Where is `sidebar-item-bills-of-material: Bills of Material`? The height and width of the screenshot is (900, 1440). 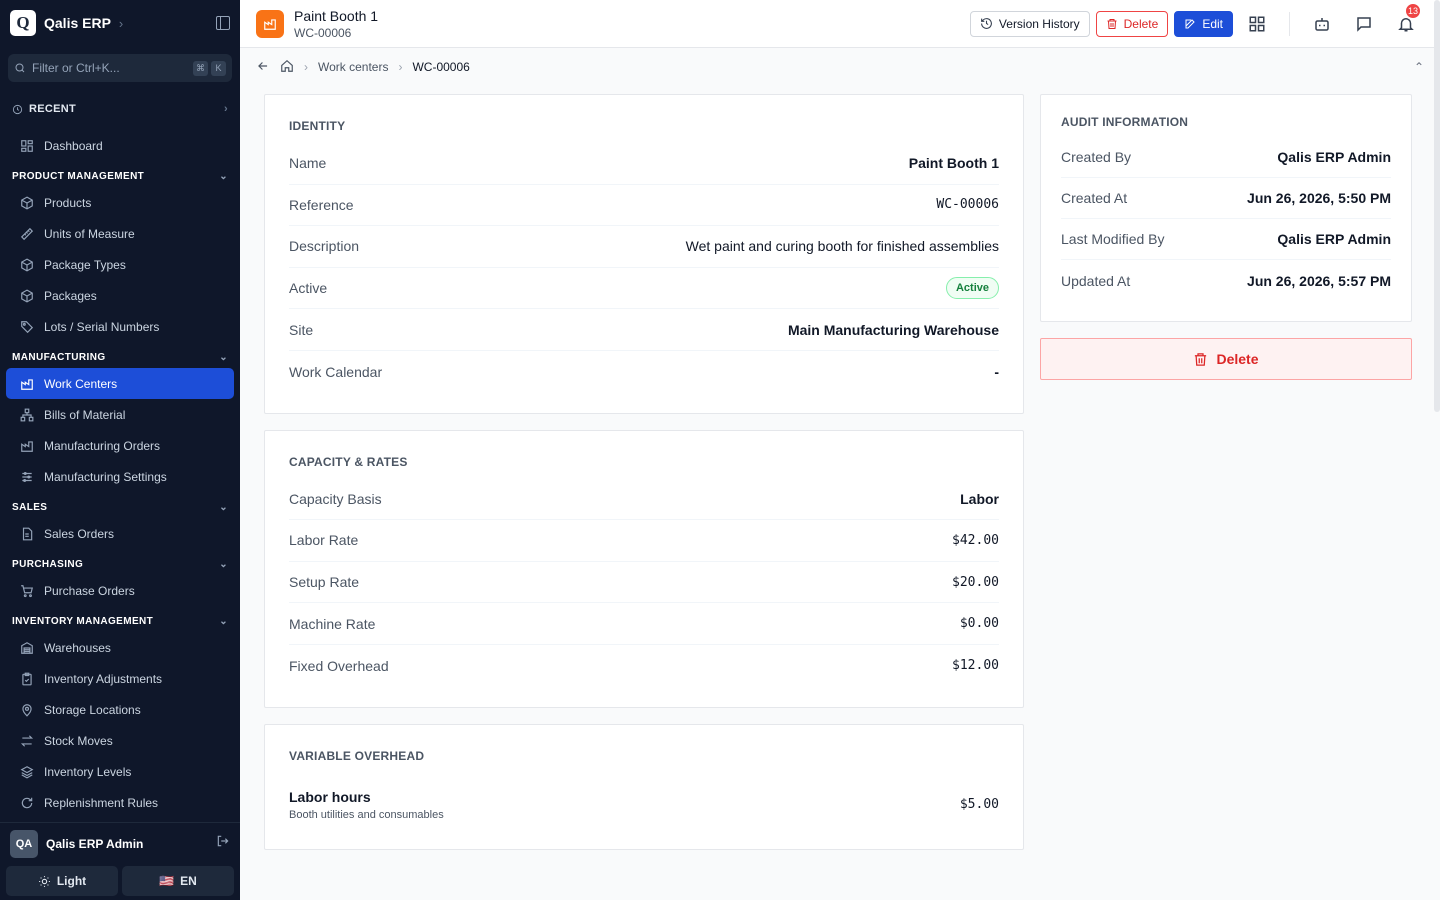
sidebar-item-bills-of-material: Bills of Material is located at coordinates (120, 414).